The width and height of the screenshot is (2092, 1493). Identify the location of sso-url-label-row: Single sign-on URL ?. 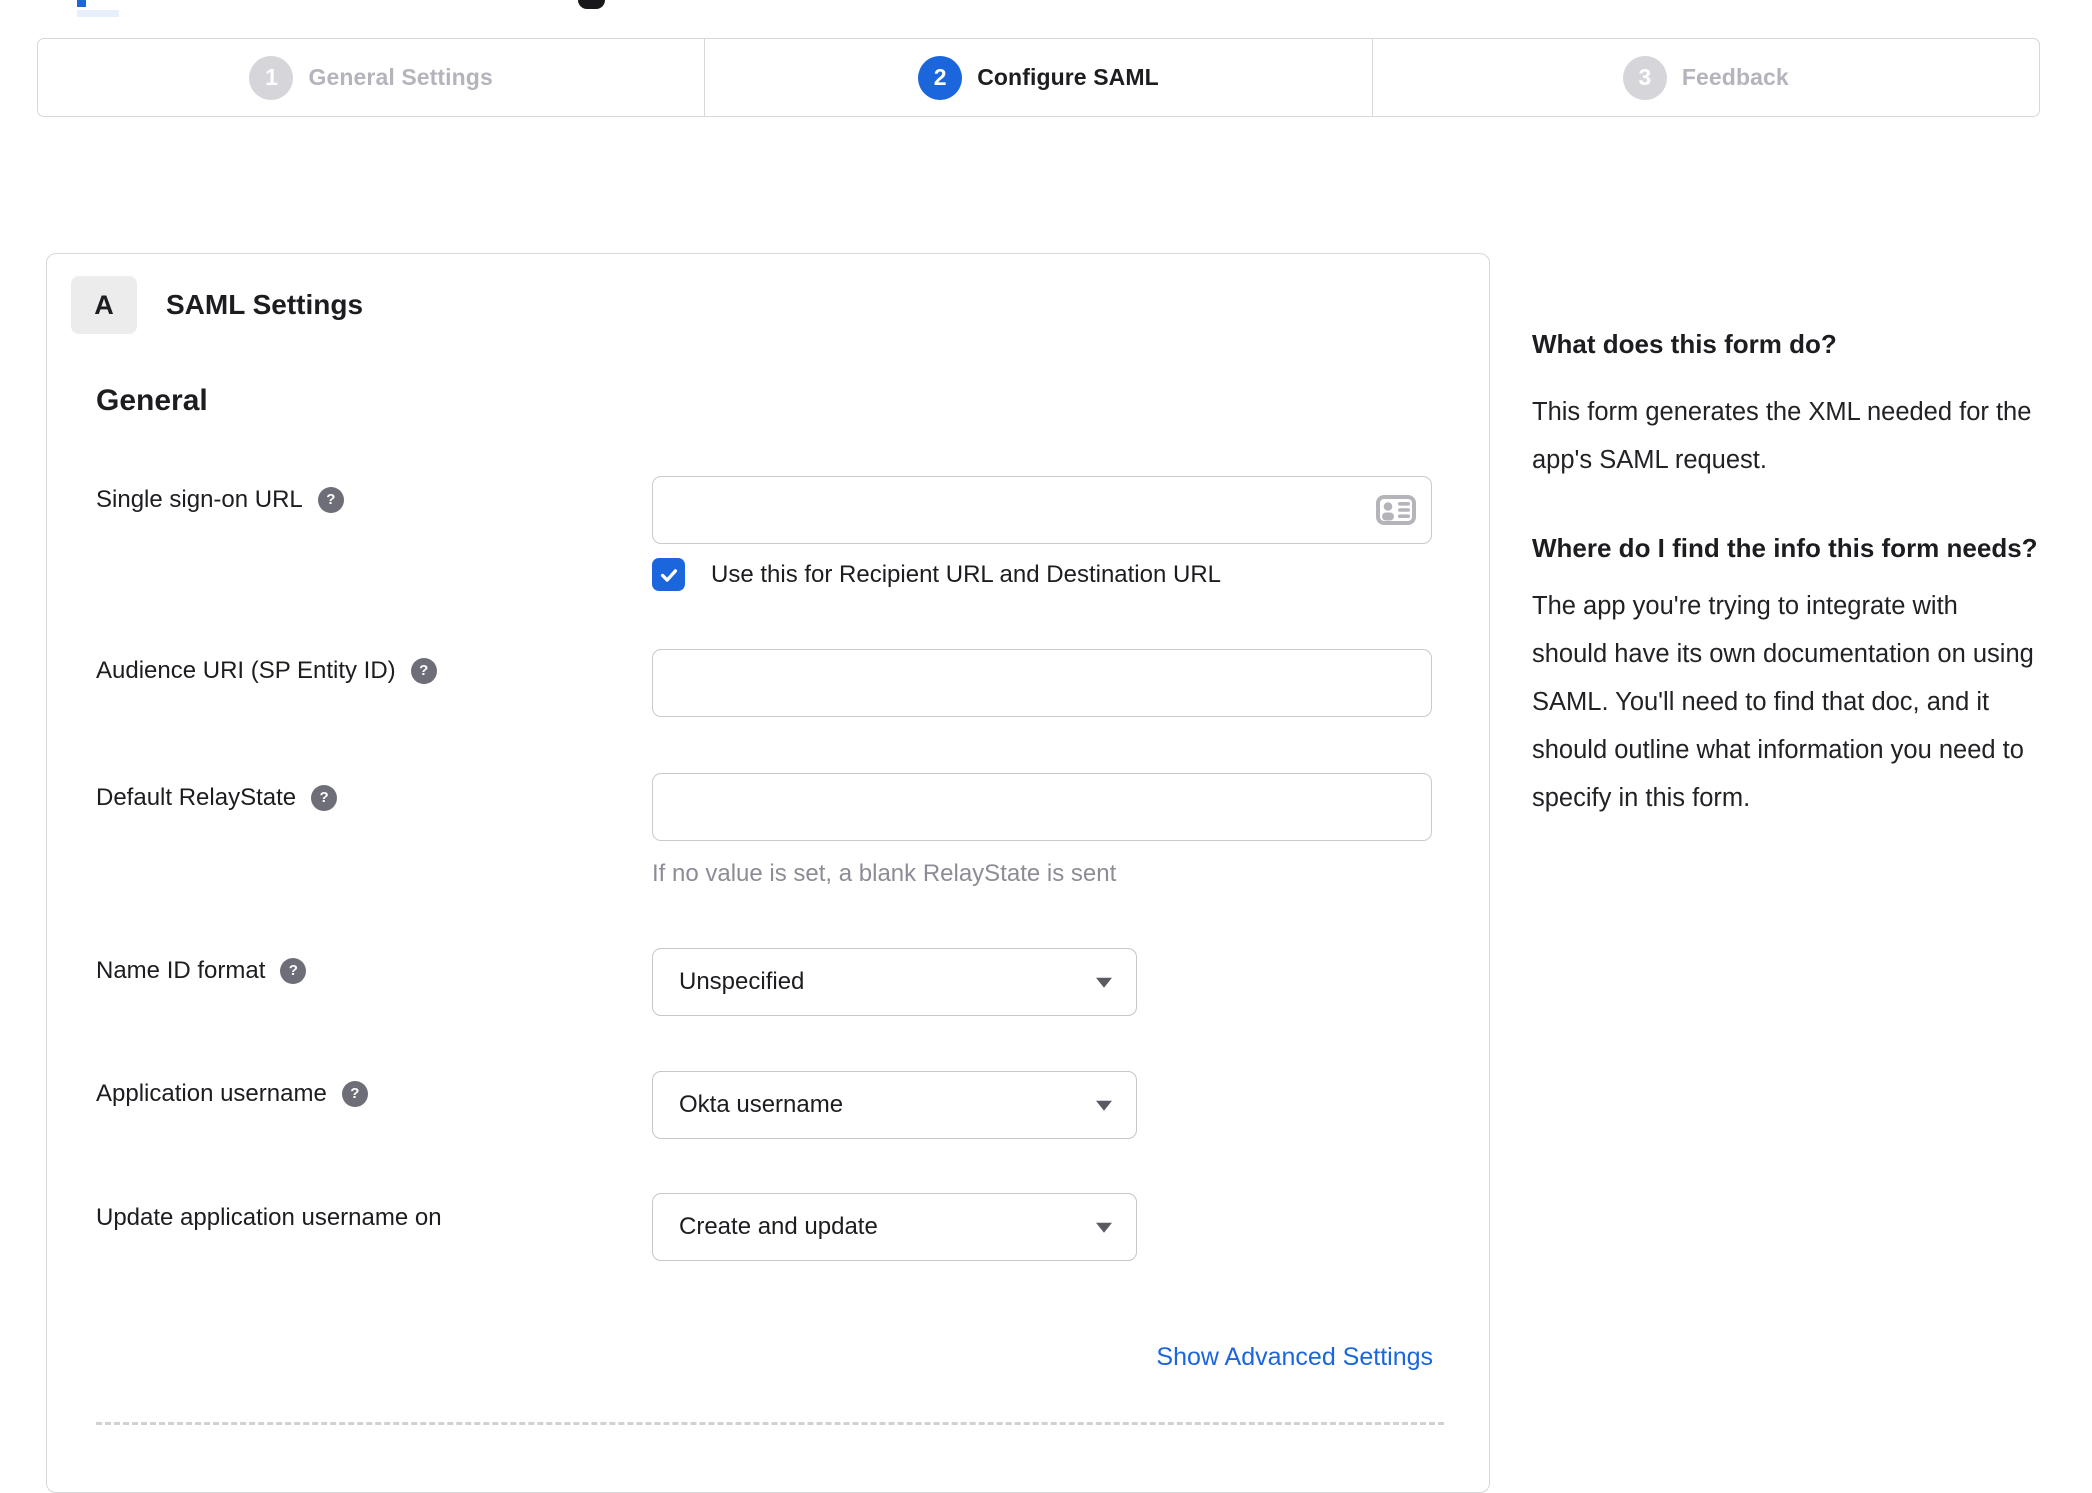
(220, 500).